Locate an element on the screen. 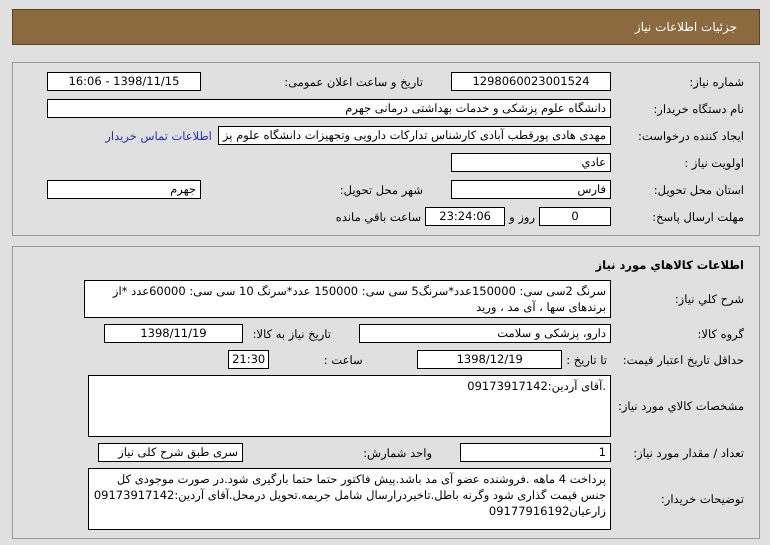 The height and width of the screenshot is (545, 770). unit-field: سری طبق شرح کلی نیاز is located at coordinates (170, 452).